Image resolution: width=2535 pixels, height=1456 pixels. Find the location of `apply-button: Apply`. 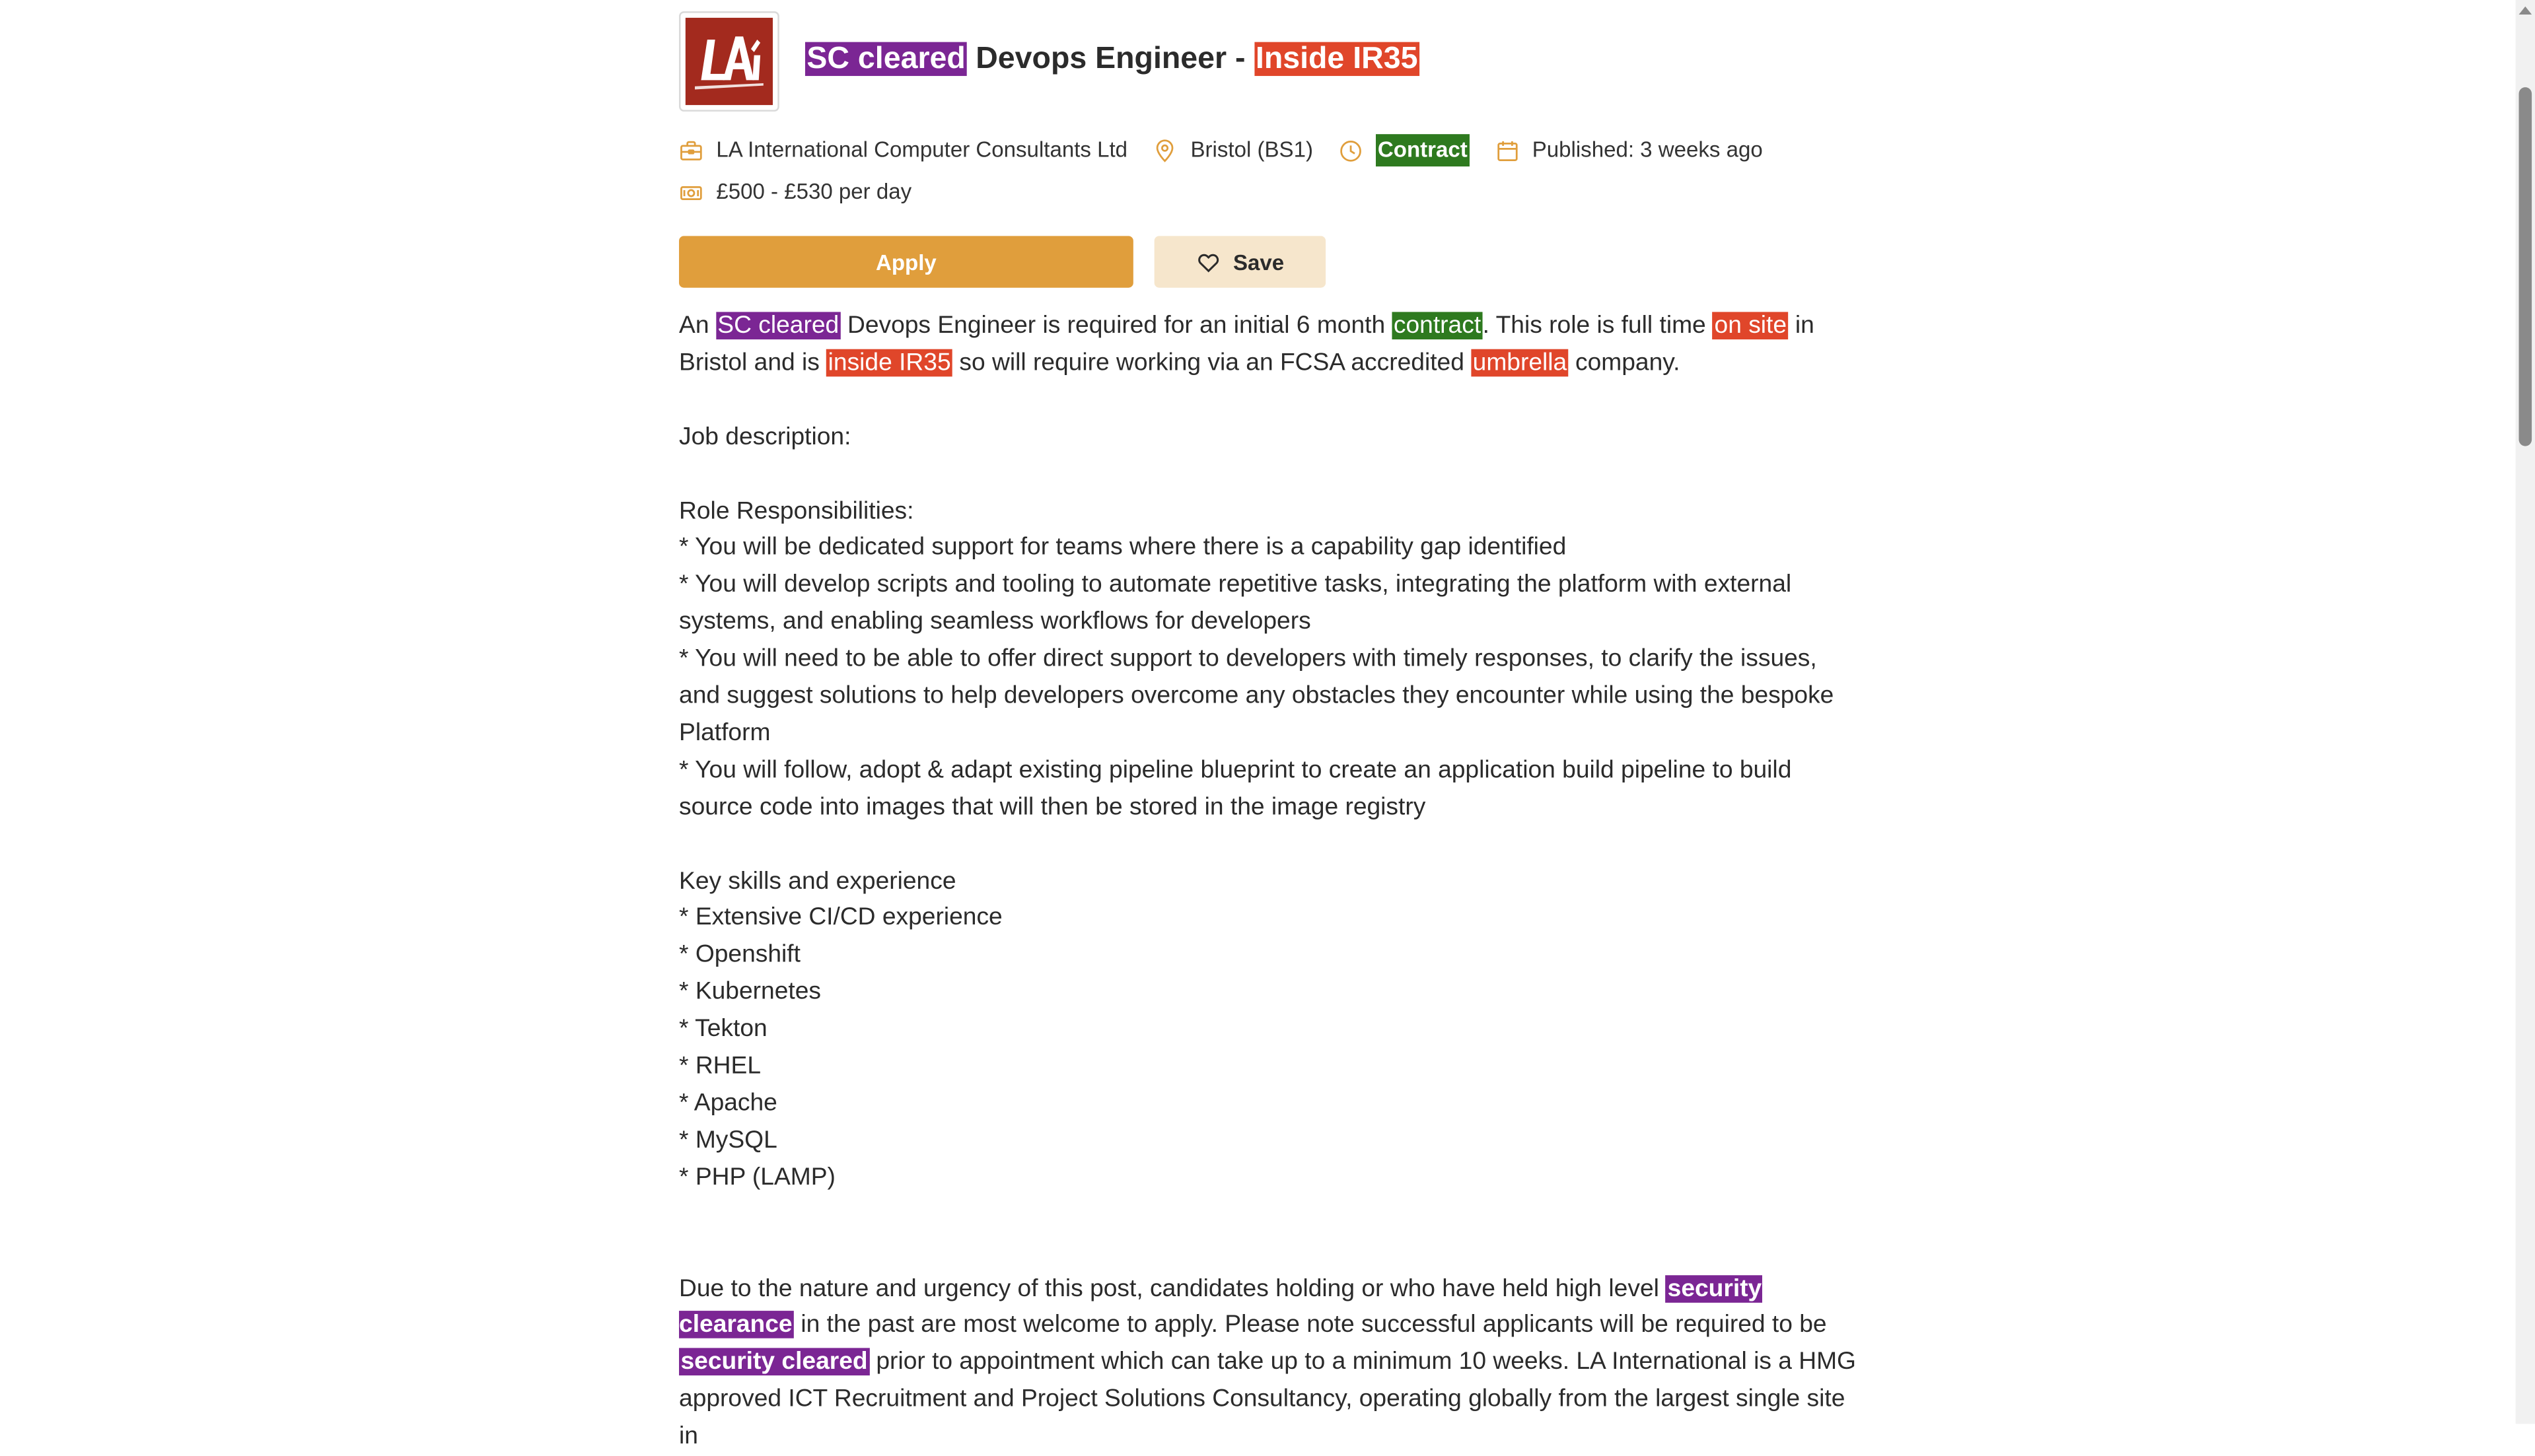

apply-button: Apply is located at coordinates (906, 262).